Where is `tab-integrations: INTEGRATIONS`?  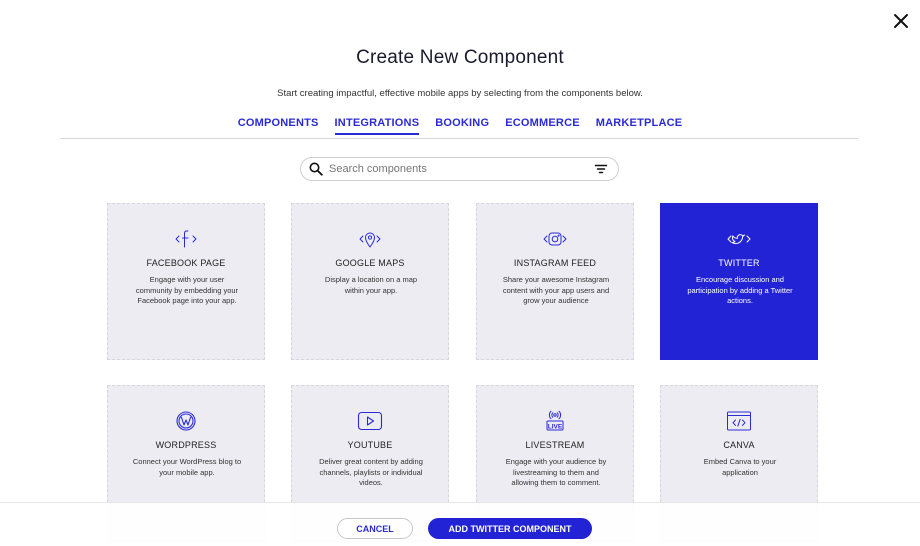
tab-integrations: INTEGRATIONS is located at coordinates (377, 126).